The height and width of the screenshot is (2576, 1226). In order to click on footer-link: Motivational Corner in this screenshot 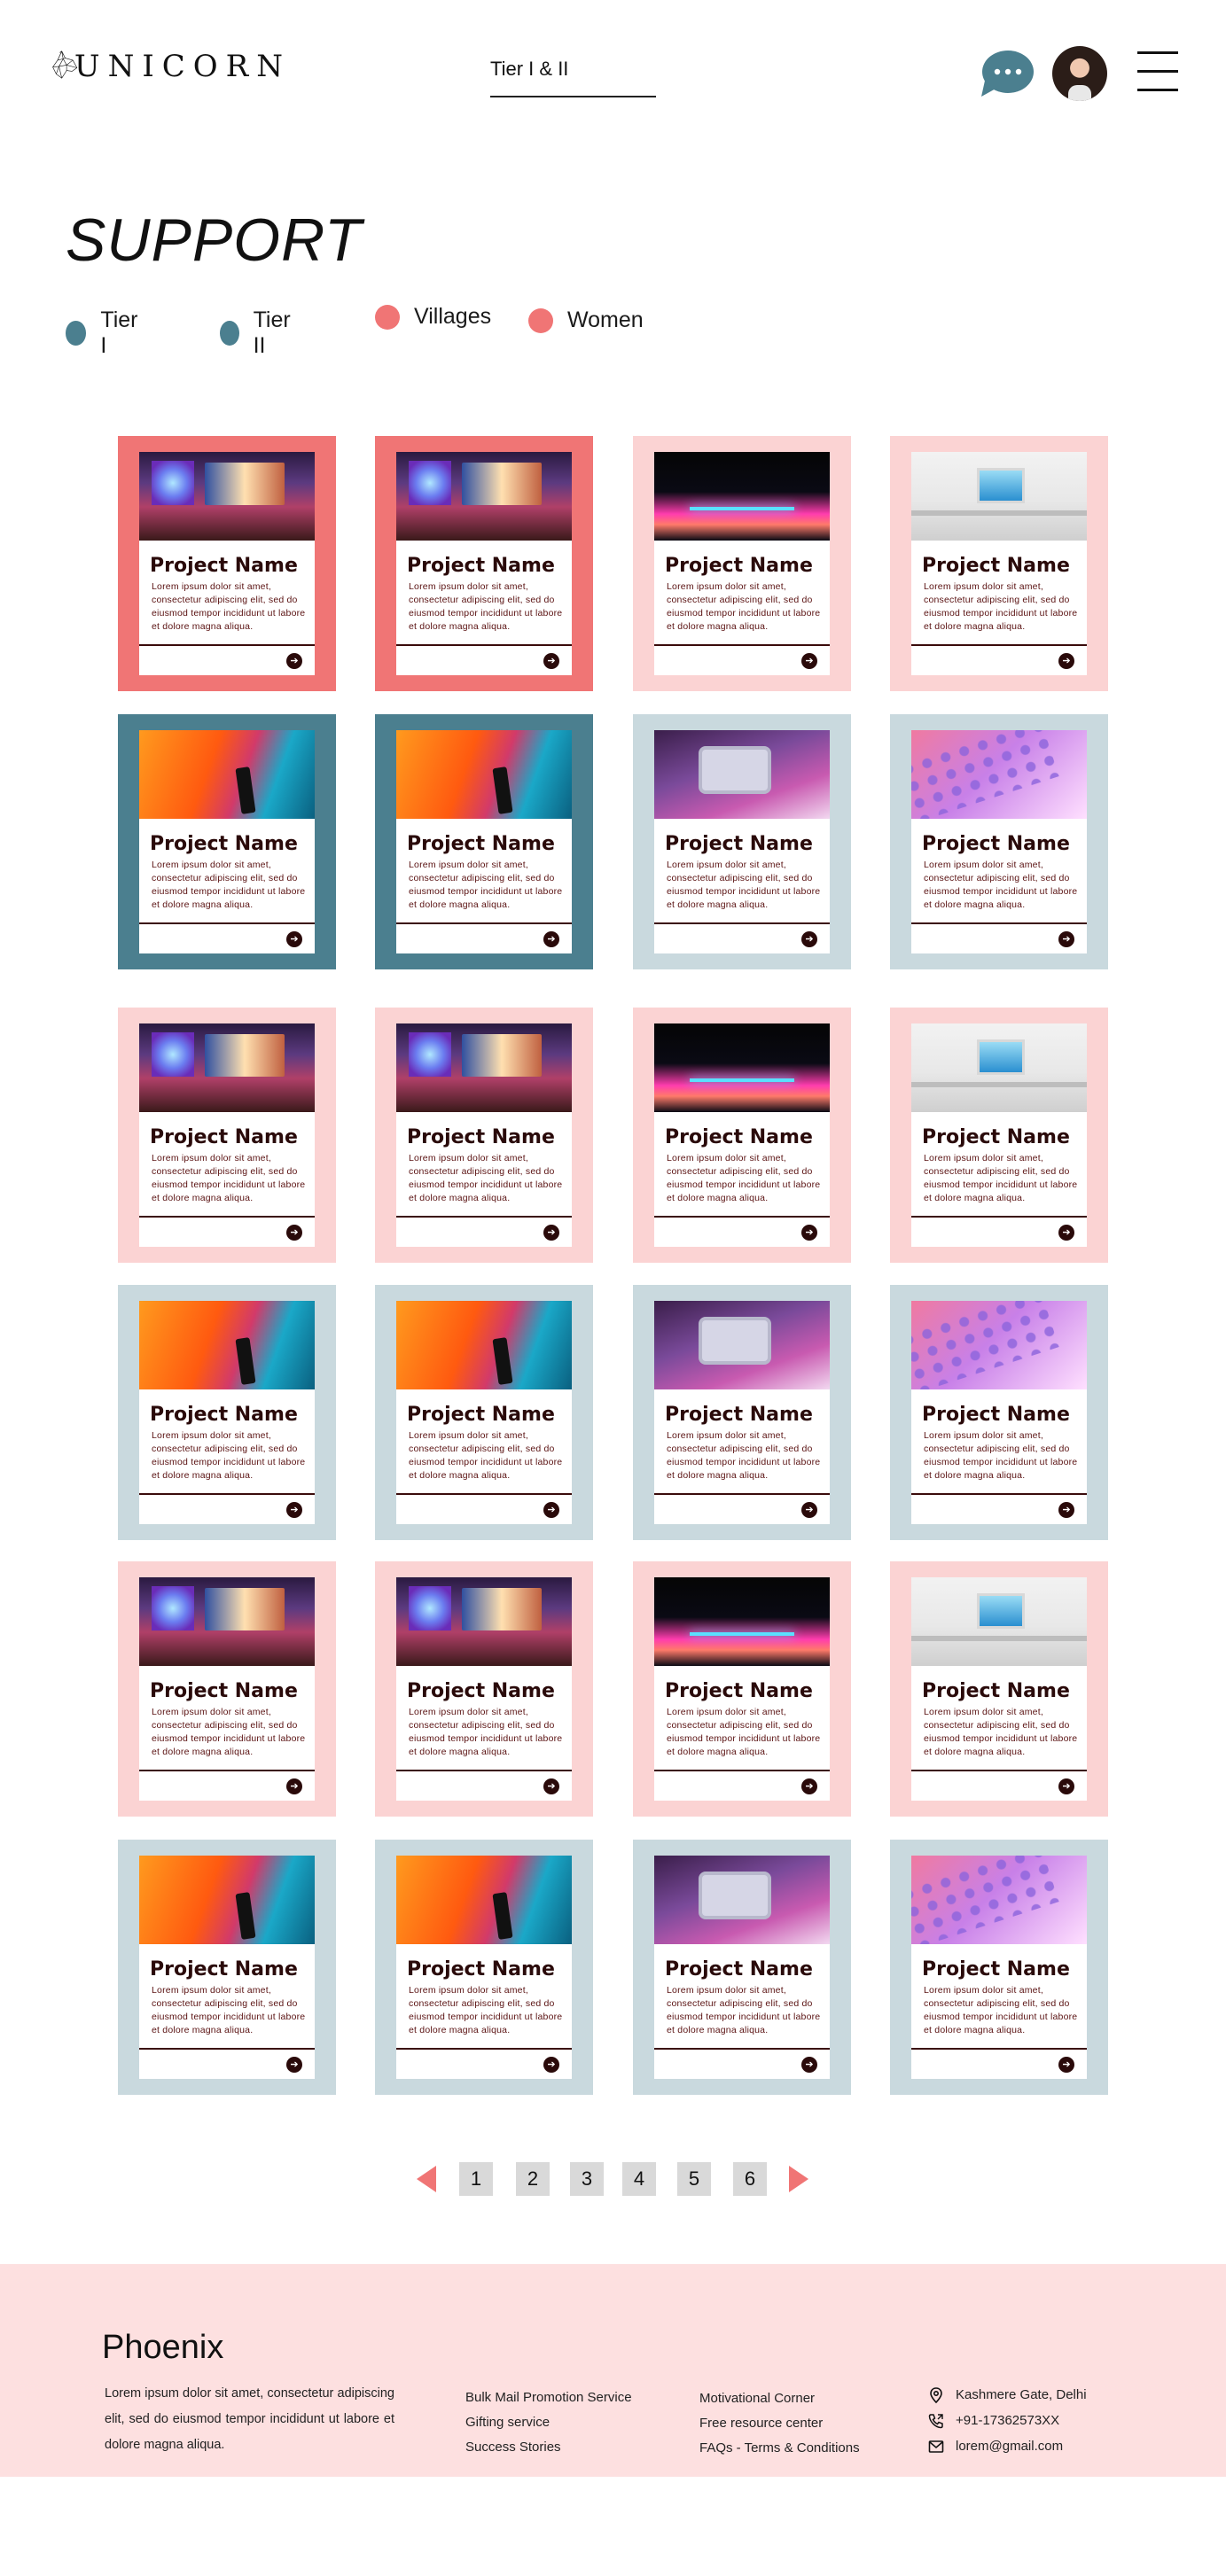, I will do `click(779, 2399)`.